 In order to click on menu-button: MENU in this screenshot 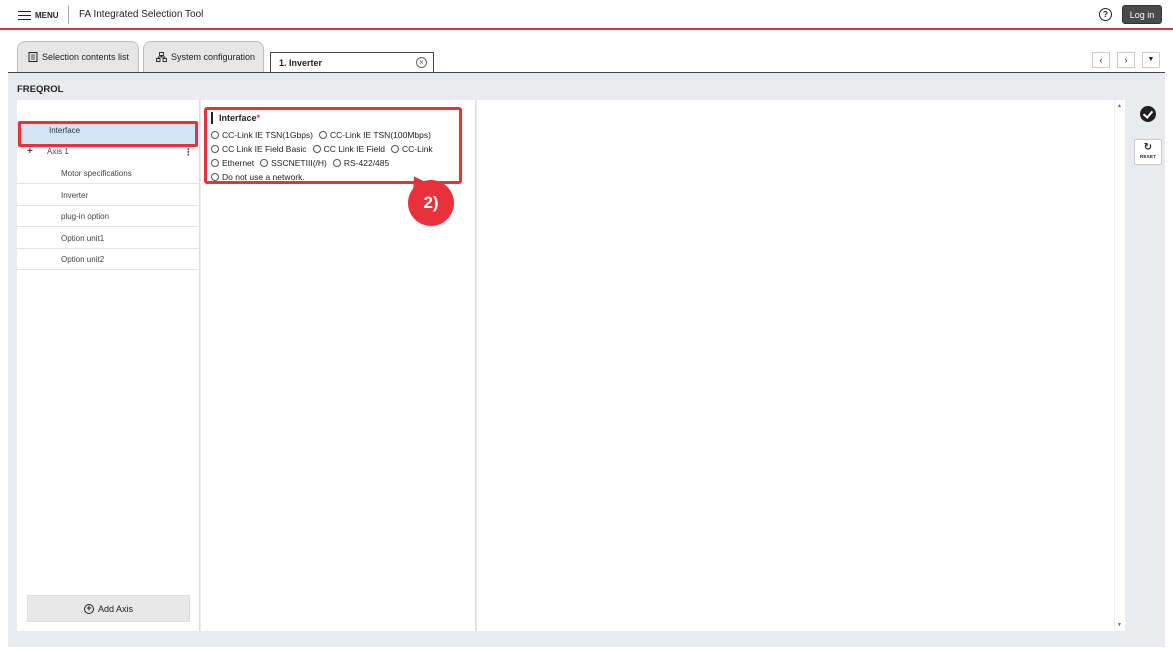, I will do `click(38, 15)`.